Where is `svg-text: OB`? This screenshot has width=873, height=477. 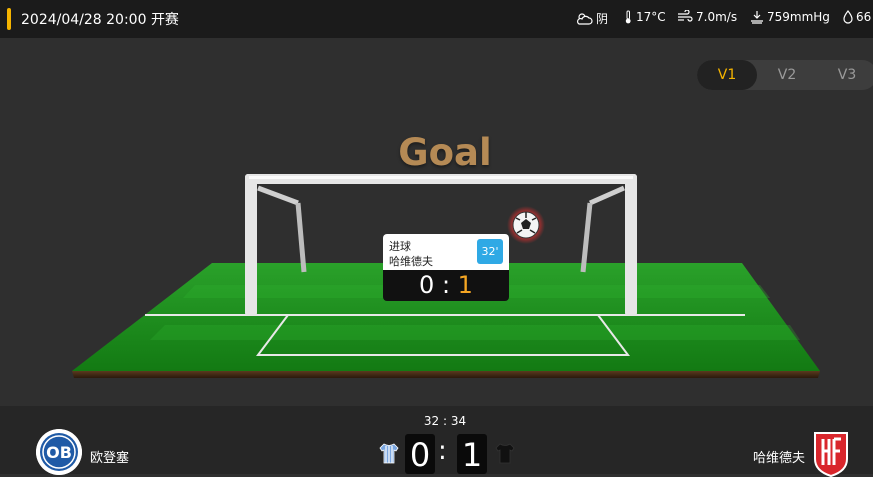 svg-text: OB is located at coordinates (59, 452).